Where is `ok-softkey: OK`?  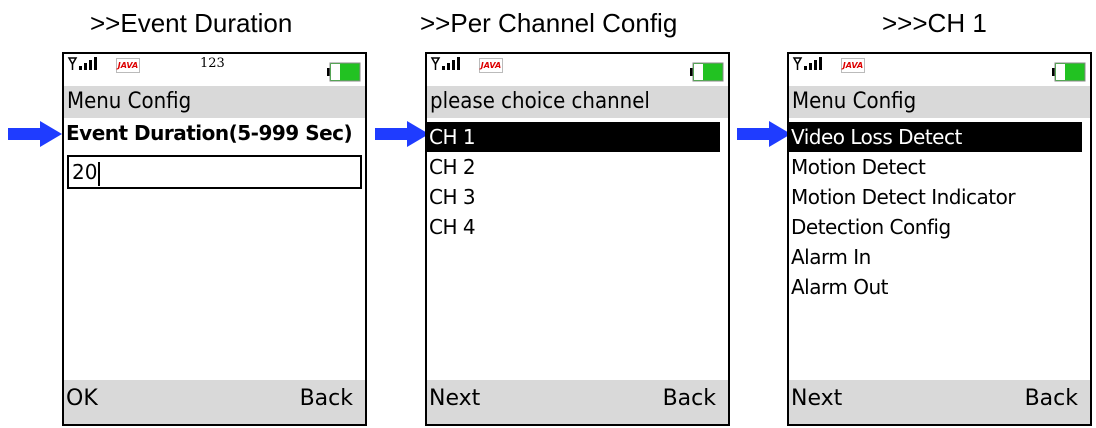 ok-softkey: OK is located at coordinates (82, 398).